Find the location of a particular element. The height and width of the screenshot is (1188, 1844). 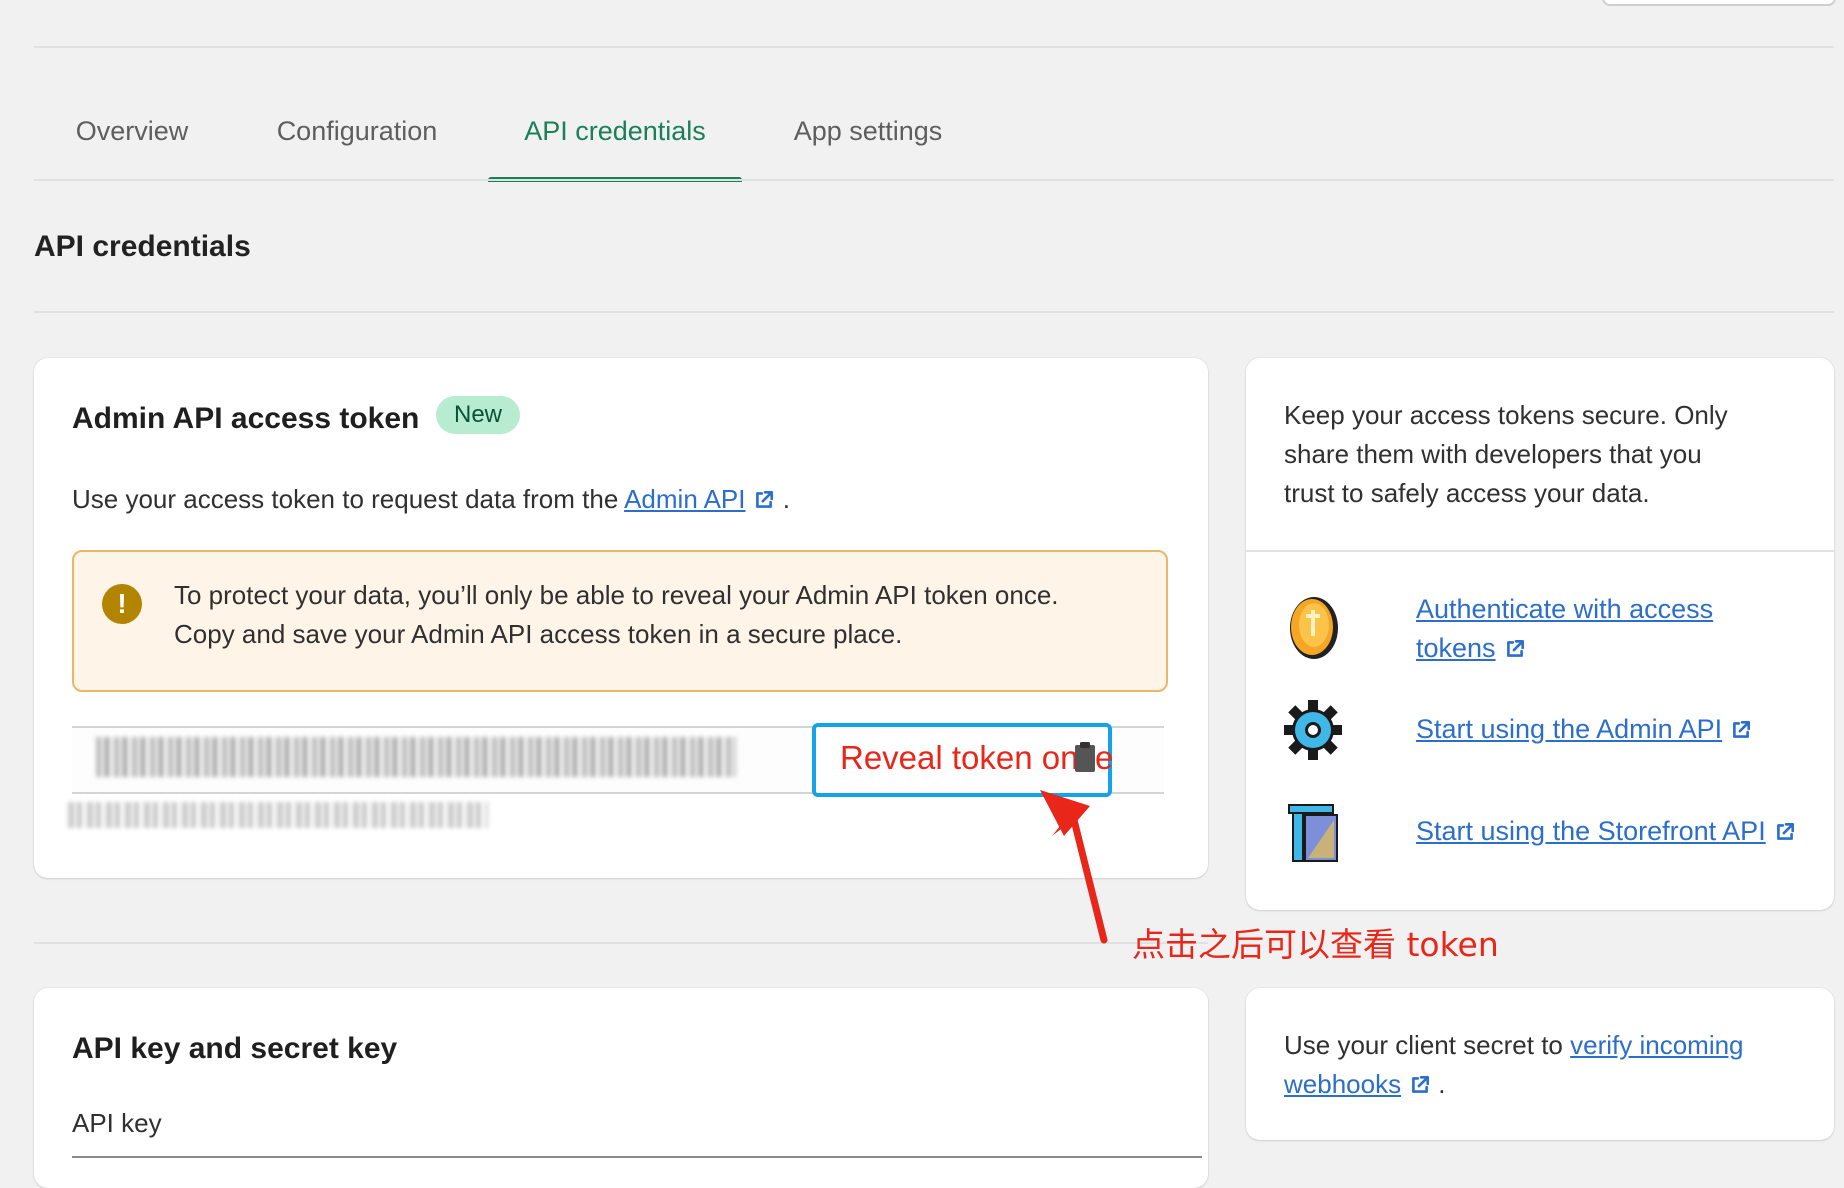

authenticate-link-text: Authenticate with access tokens is located at coordinates (1564, 629).